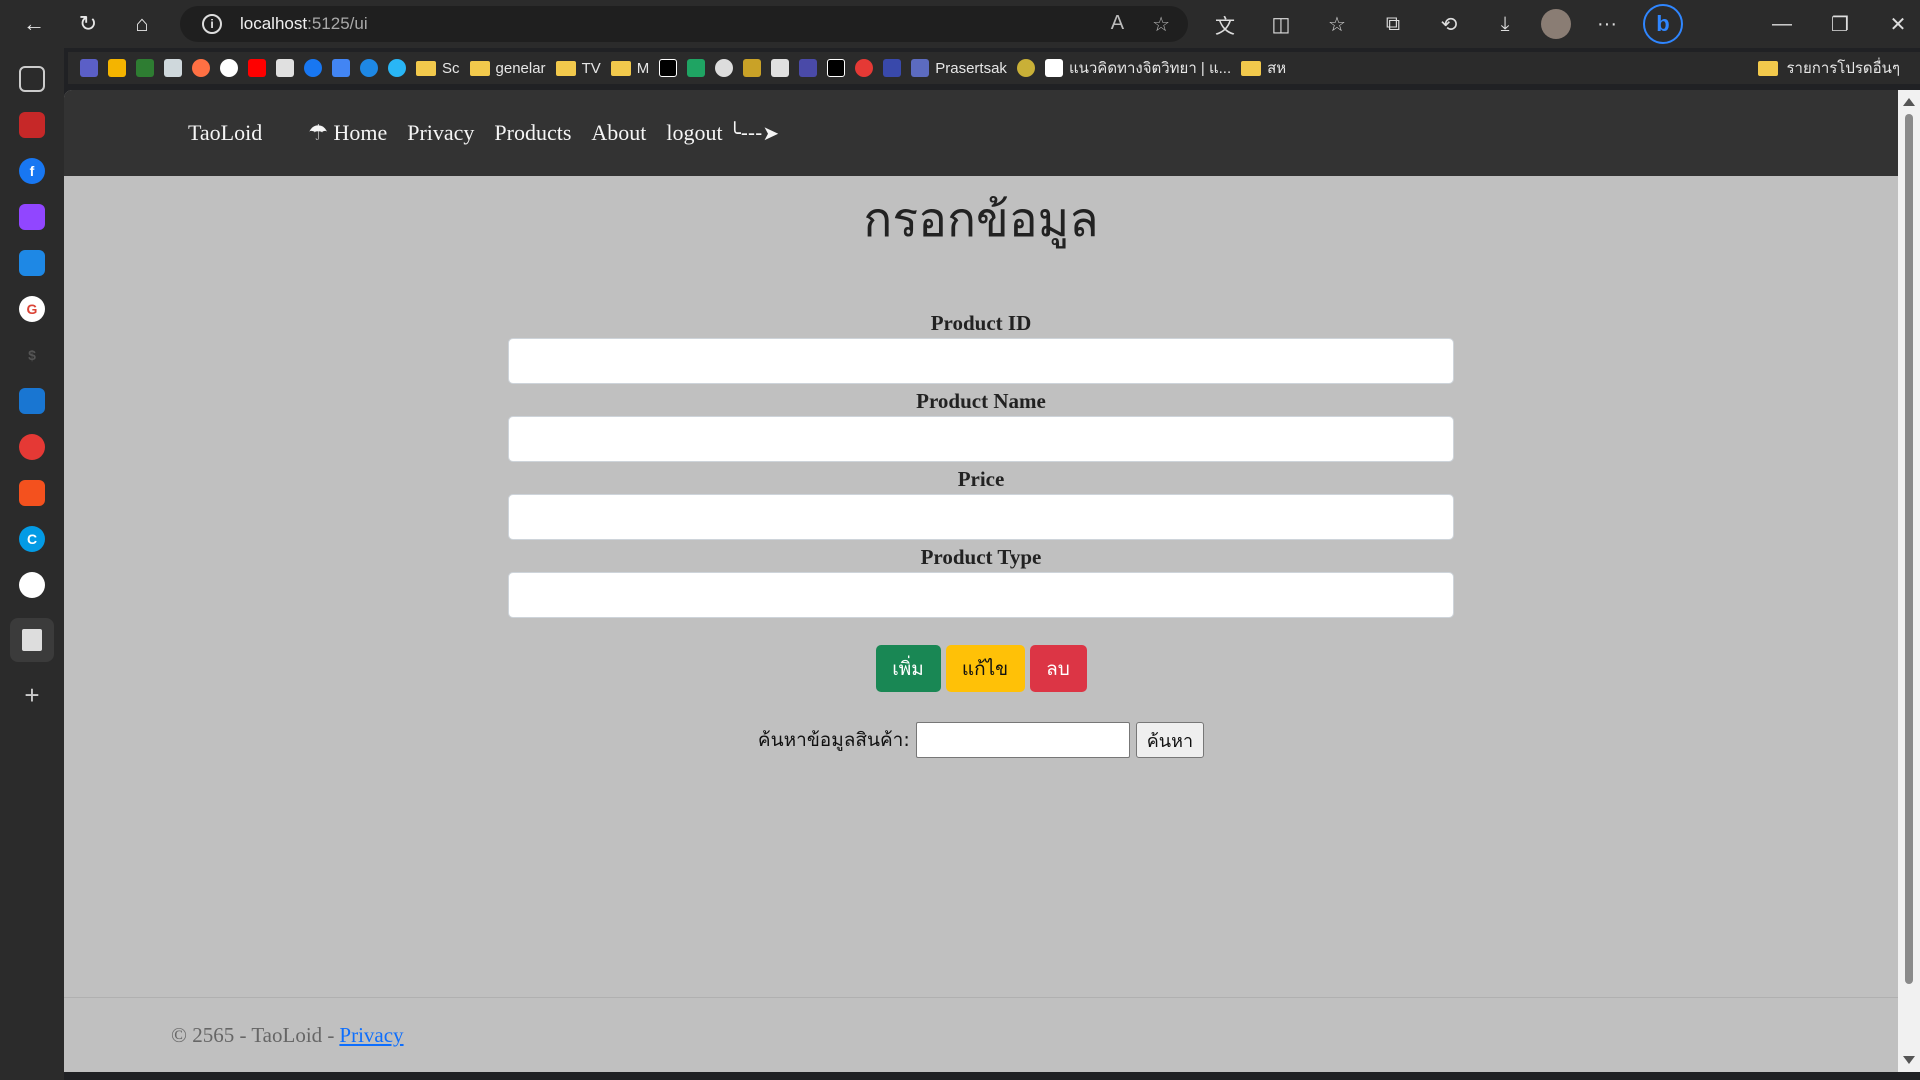  Describe the element at coordinates (32, 640) in the screenshot. I see `notes-icon` at that location.